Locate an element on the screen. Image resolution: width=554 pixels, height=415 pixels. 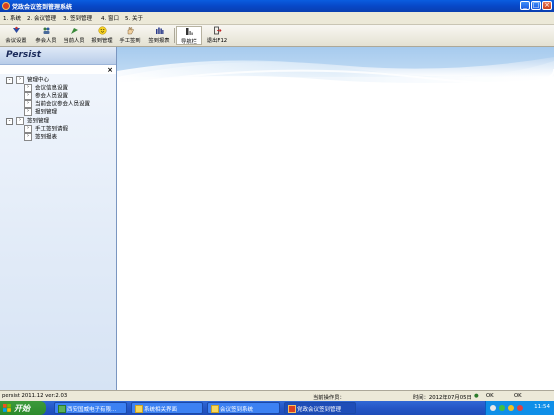
tree-item-attendee-settings: › 参会人员设置 is located at coordinates (46, 96).